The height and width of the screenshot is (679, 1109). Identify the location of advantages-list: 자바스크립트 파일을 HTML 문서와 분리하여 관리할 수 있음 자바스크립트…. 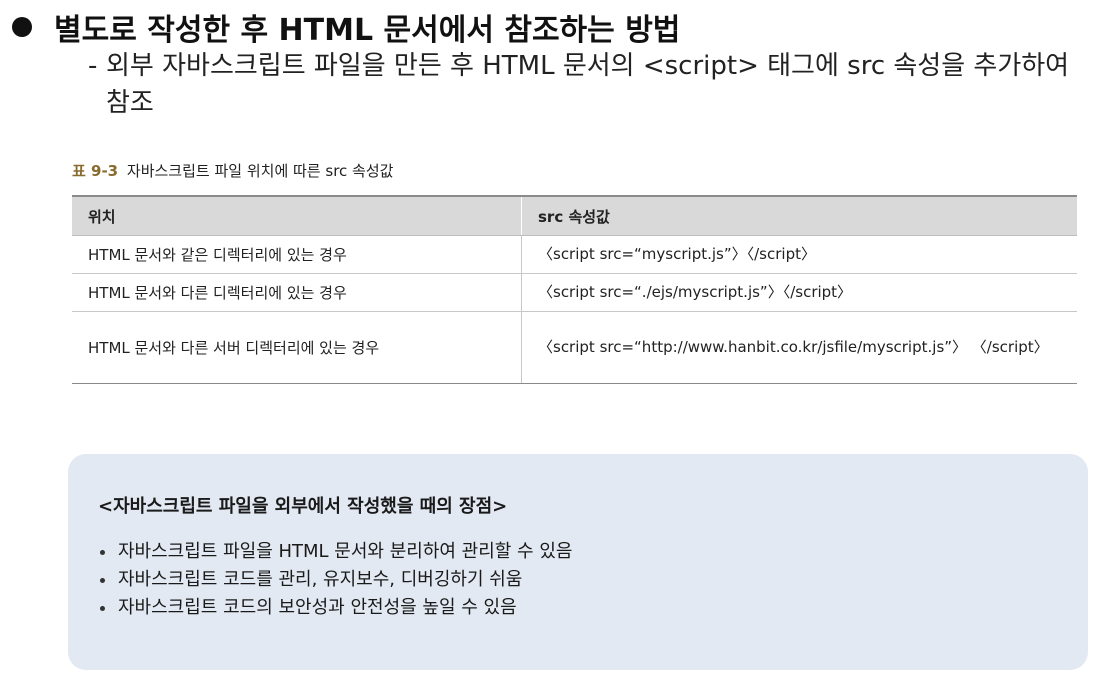
(336, 580).